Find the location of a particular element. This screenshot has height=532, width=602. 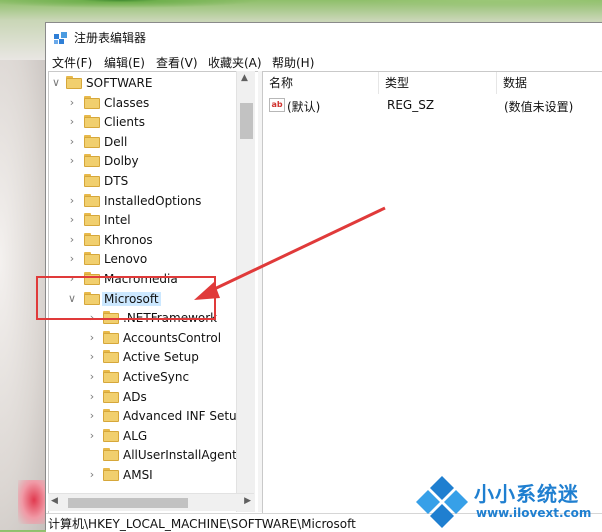

tree-item-label: Intel is located at coordinates (117, 220).